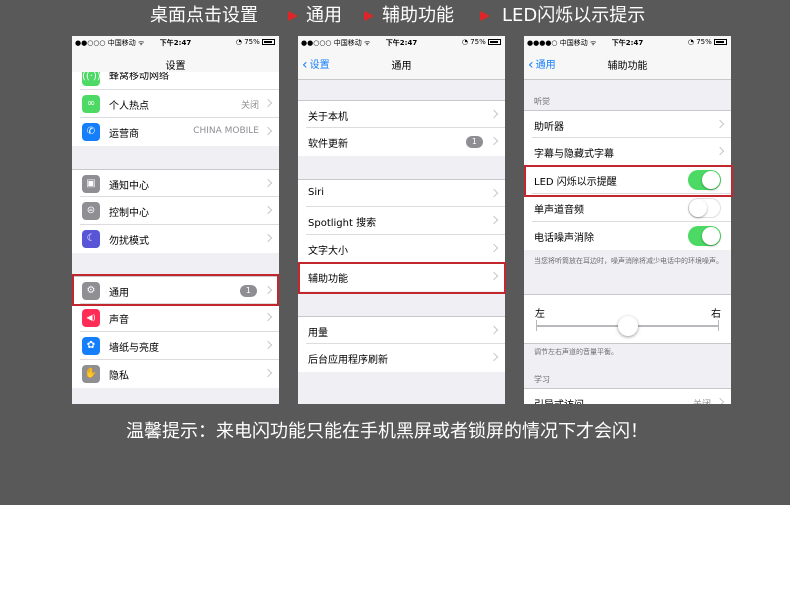 This screenshot has width=790, height=595. What do you see at coordinates (627, 124) in the screenshot?
I see `accessibility-item-hearing-aids: 助听器` at bounding box center [627, 124].